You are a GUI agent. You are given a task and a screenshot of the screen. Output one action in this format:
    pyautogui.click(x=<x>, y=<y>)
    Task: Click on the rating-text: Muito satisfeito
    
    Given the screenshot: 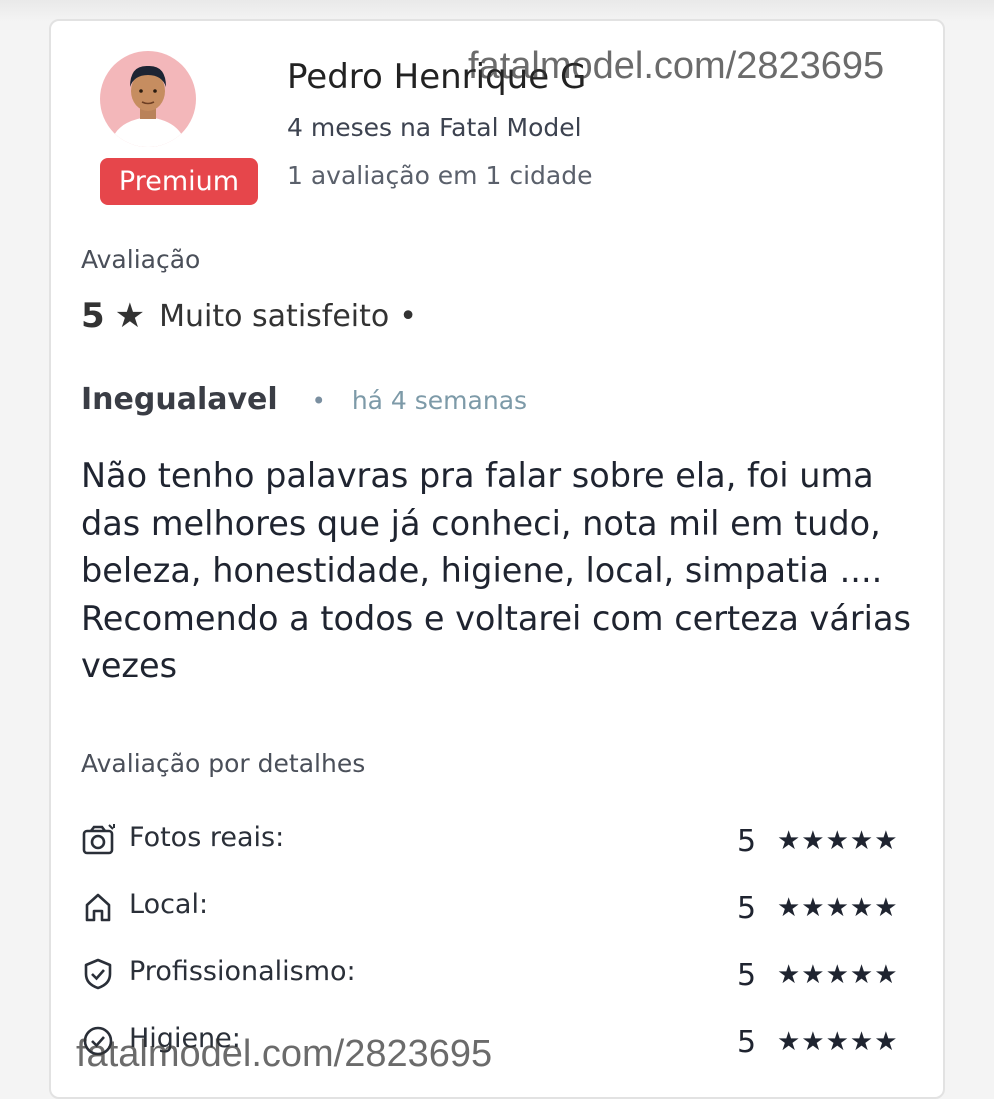 What is the action you would take?
    pyautogui.click(x=274, y=316)
    